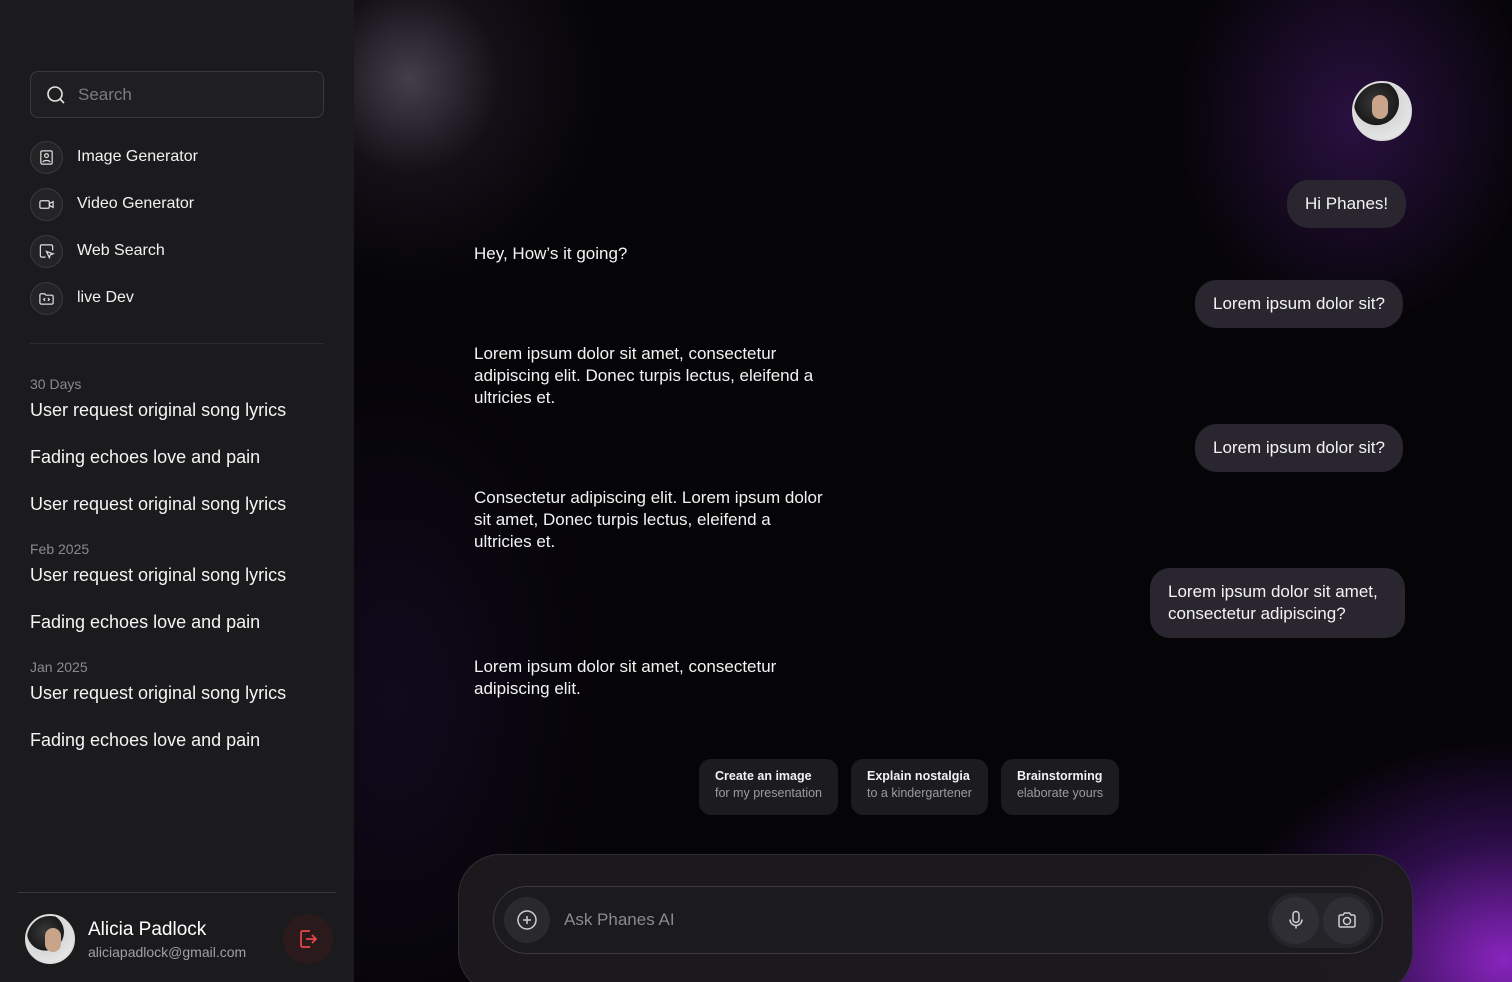  I want to click on suggestion-subtitle: to a kindergartener, so click(919, 793).